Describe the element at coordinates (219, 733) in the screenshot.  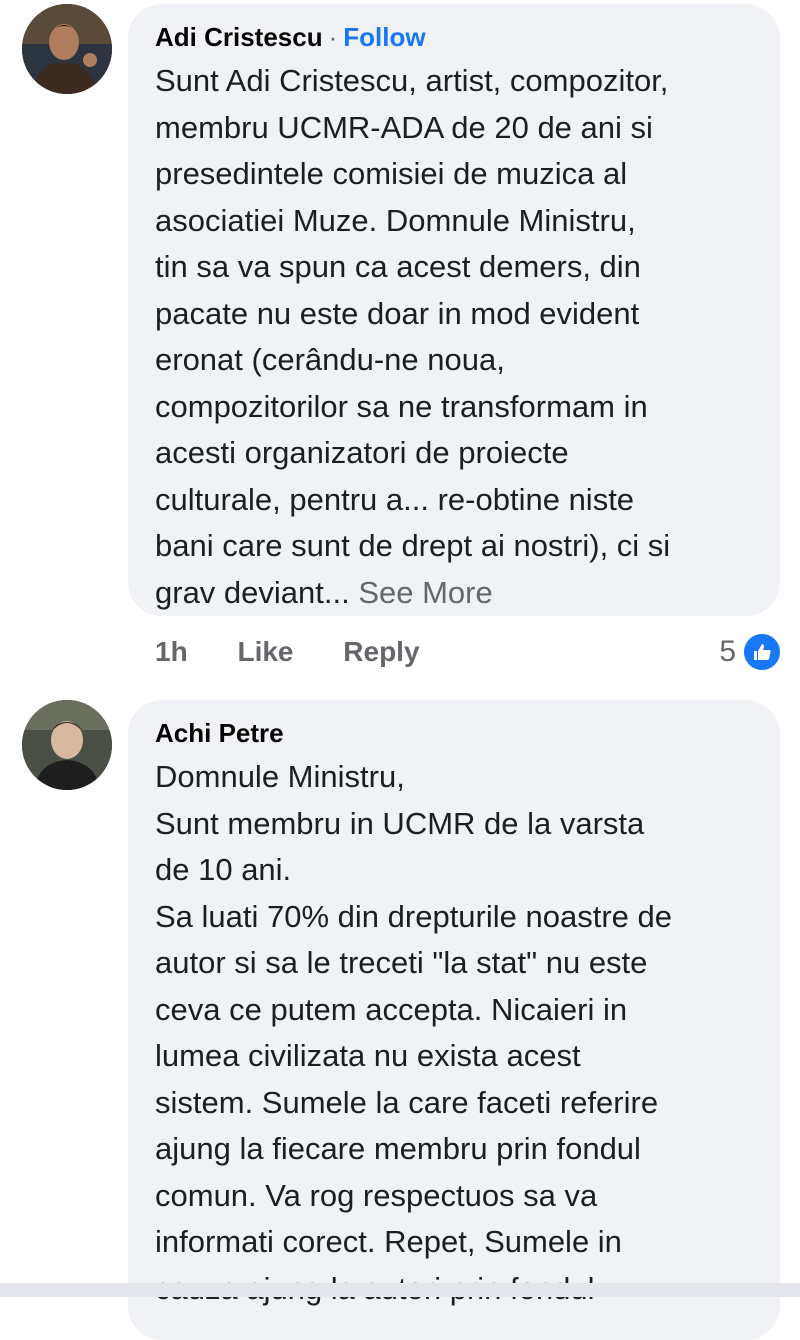
I see `author-name: Achi Petre` at that location.